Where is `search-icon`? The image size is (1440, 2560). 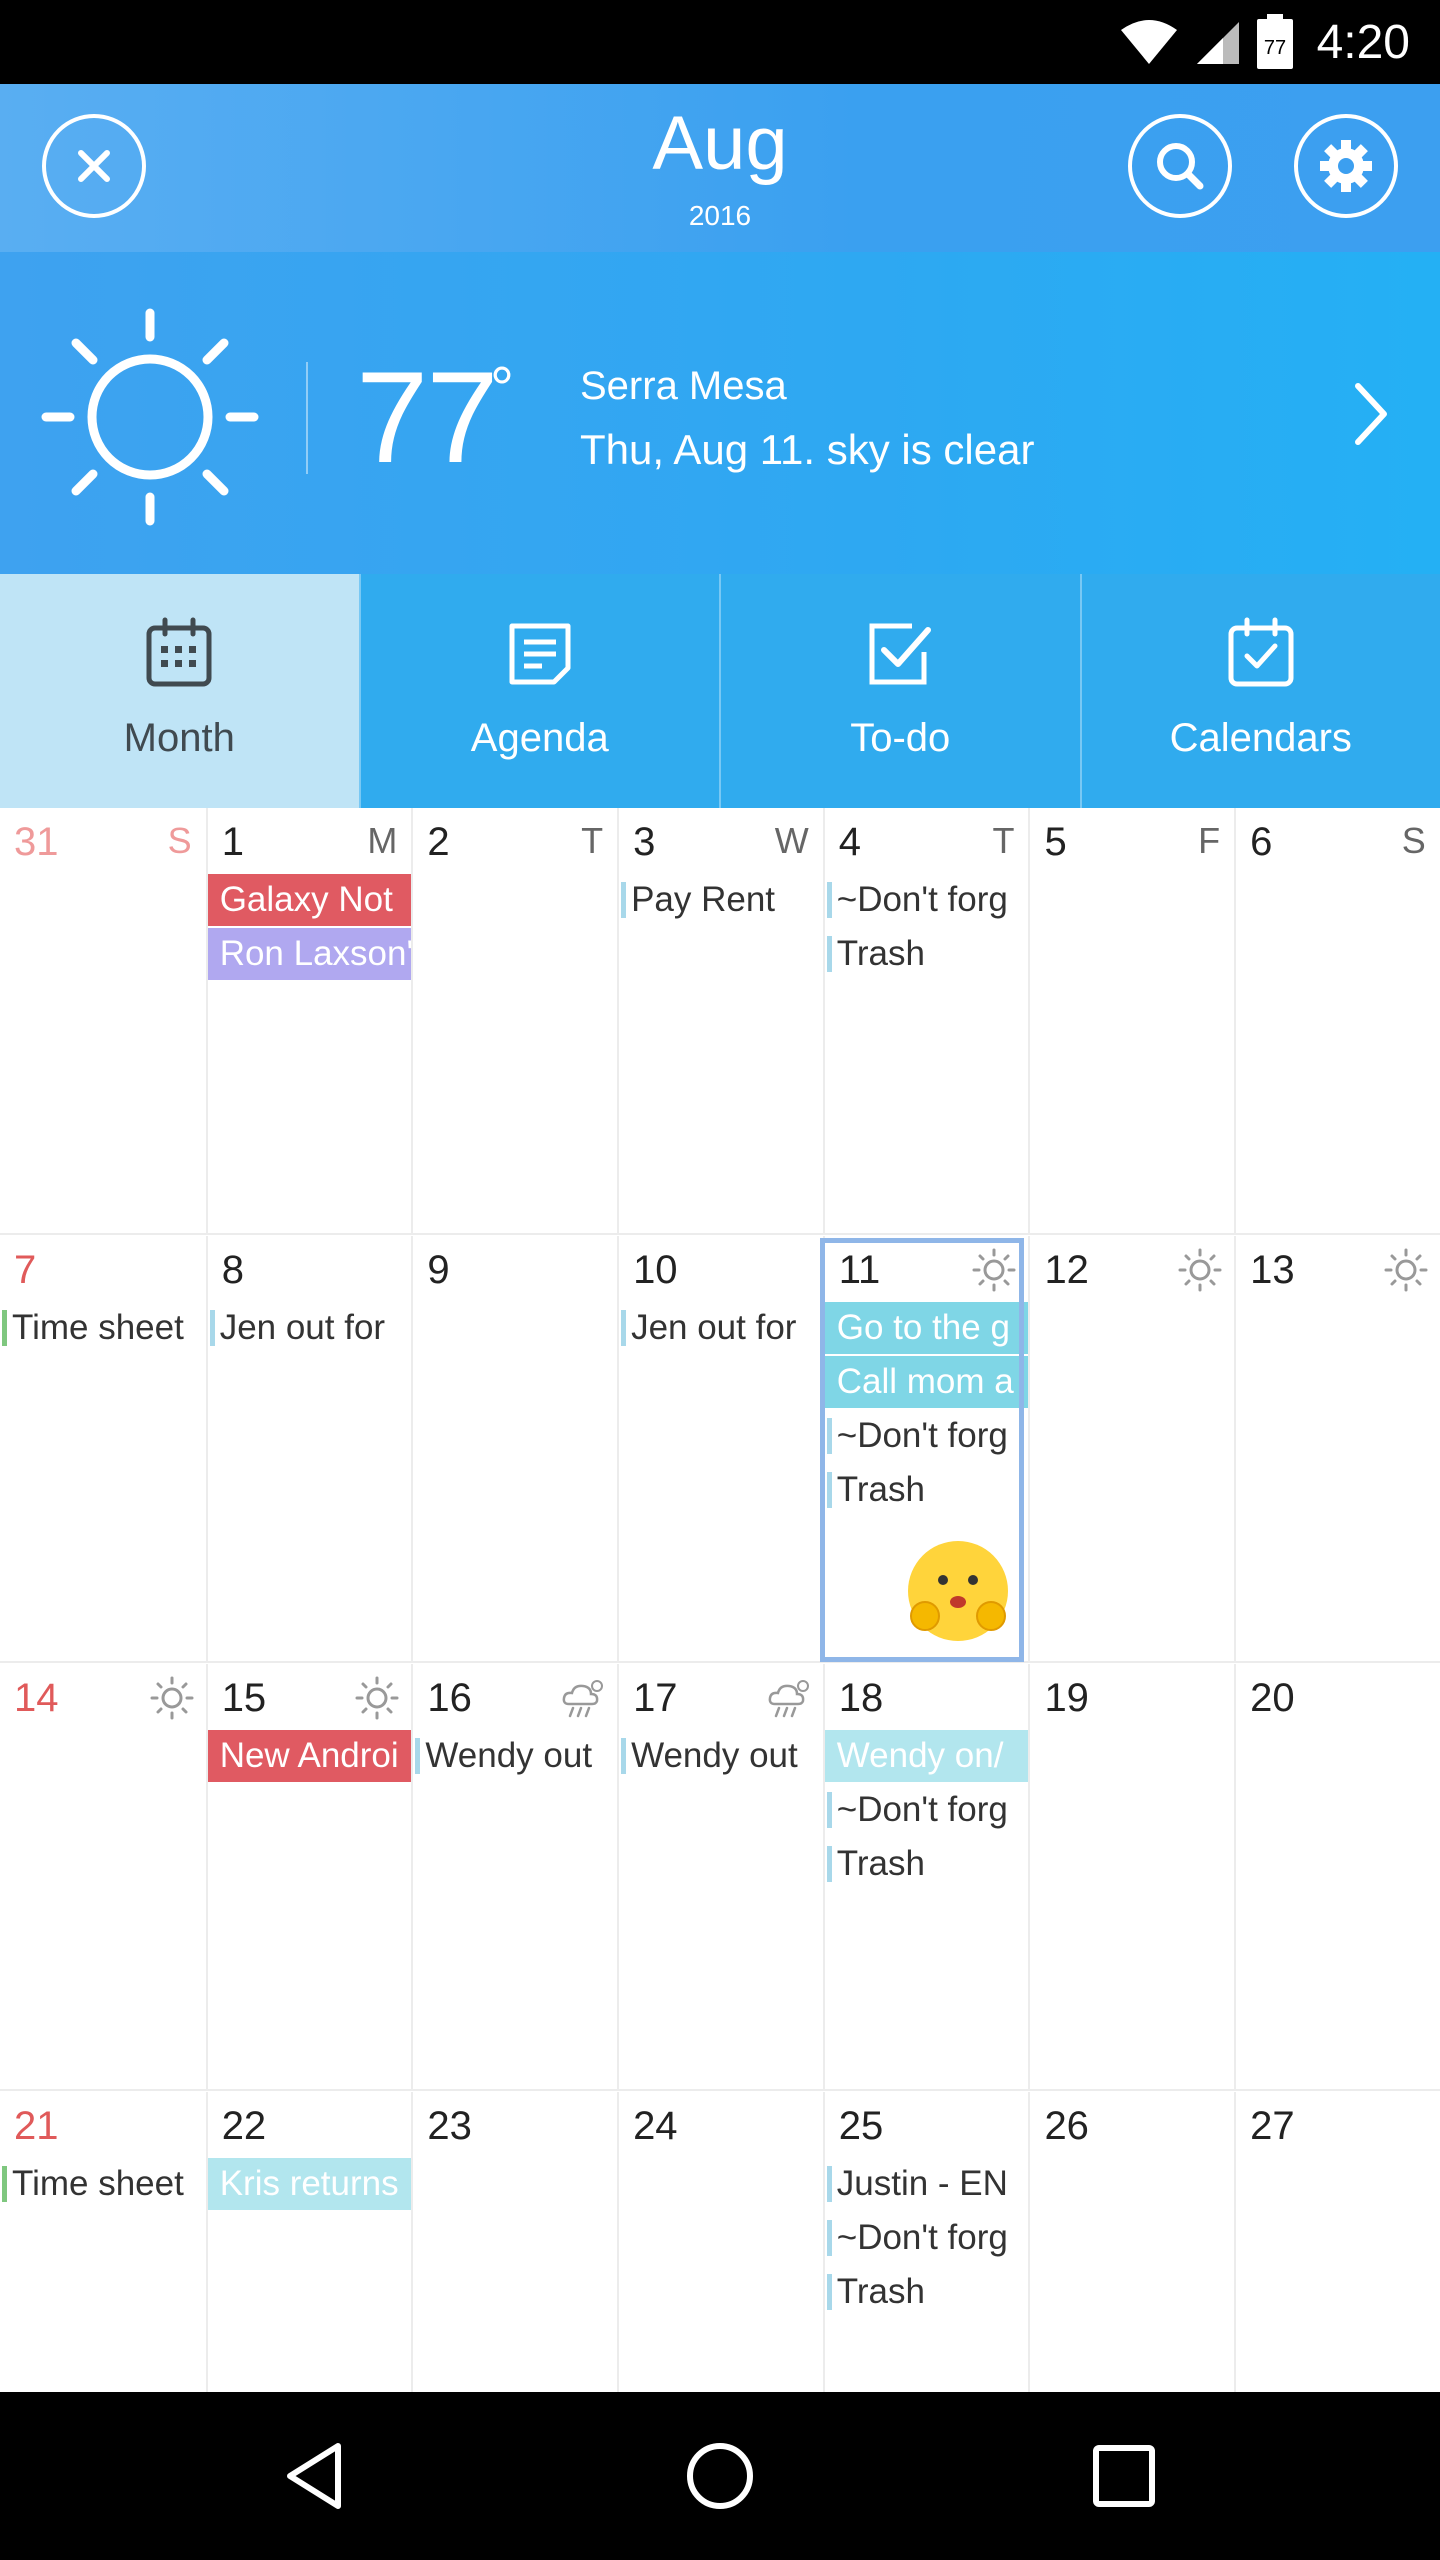
search-icon is located at coordinates (1180, 166).